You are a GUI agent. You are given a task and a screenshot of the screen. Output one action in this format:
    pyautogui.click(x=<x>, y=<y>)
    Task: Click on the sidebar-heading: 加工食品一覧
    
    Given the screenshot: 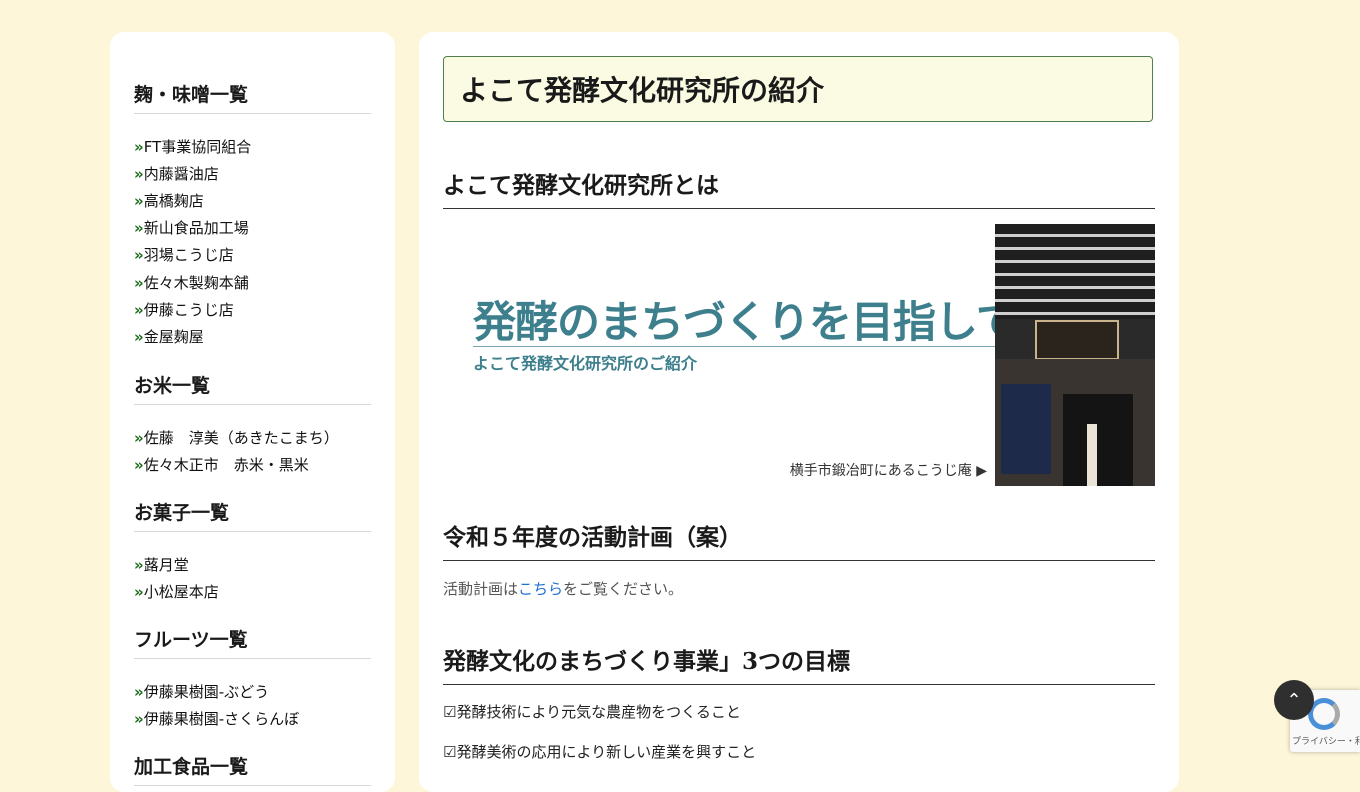 What is the action you would take?
    pyautogui.click(x=252, y=769)
    